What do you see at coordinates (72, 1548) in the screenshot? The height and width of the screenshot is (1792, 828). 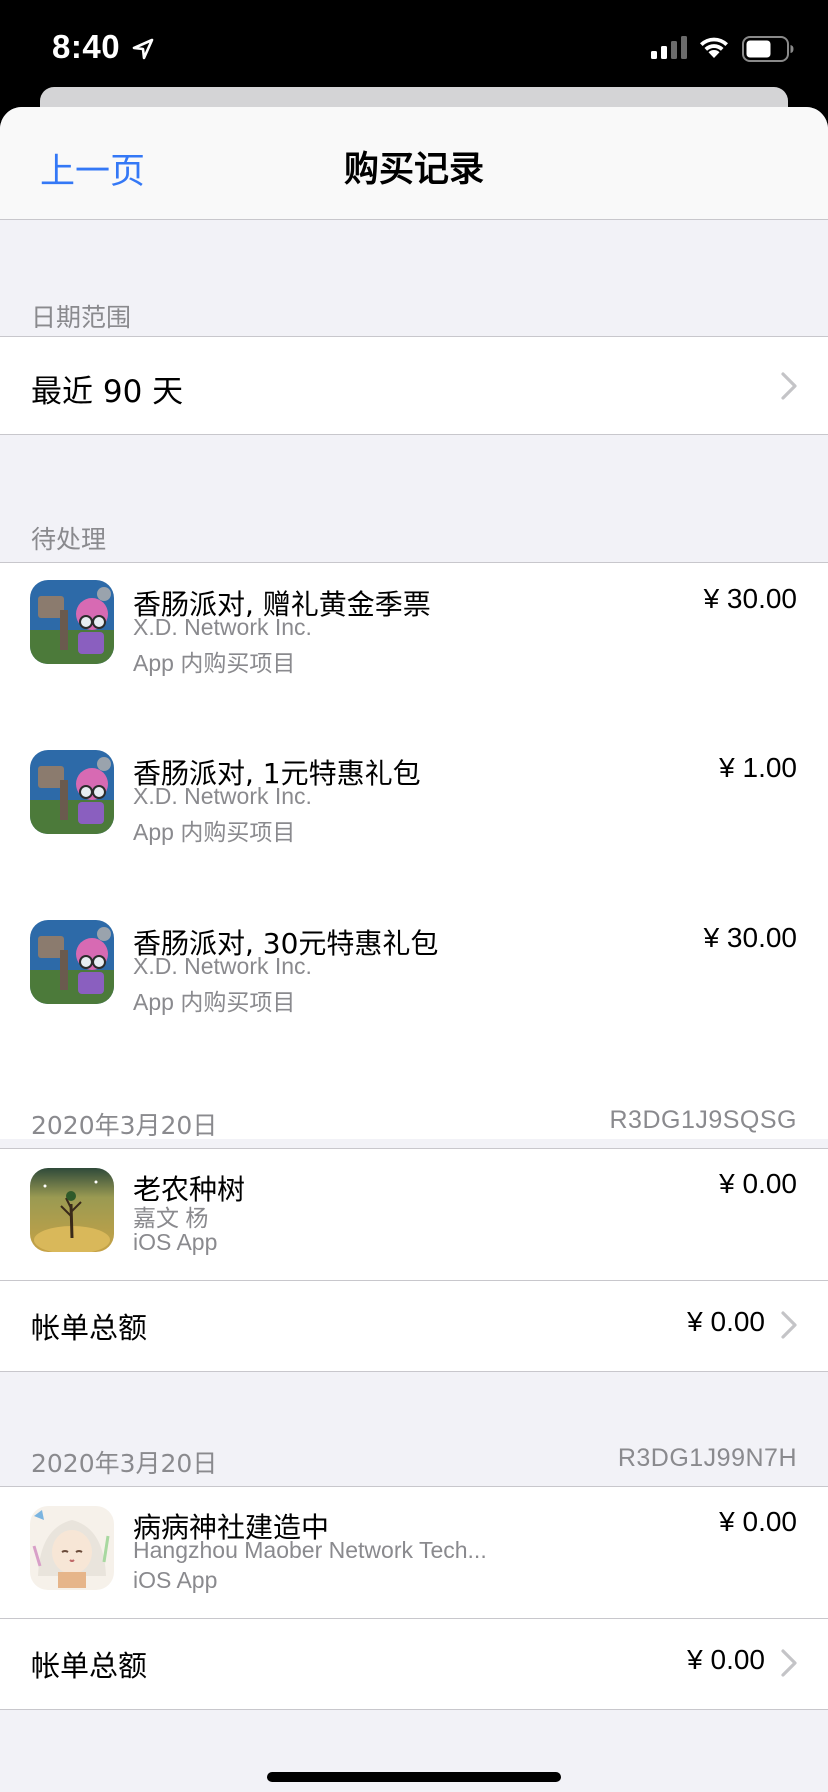 I see `shrine-girl-app-icon` at bounding box center [72, 1548].